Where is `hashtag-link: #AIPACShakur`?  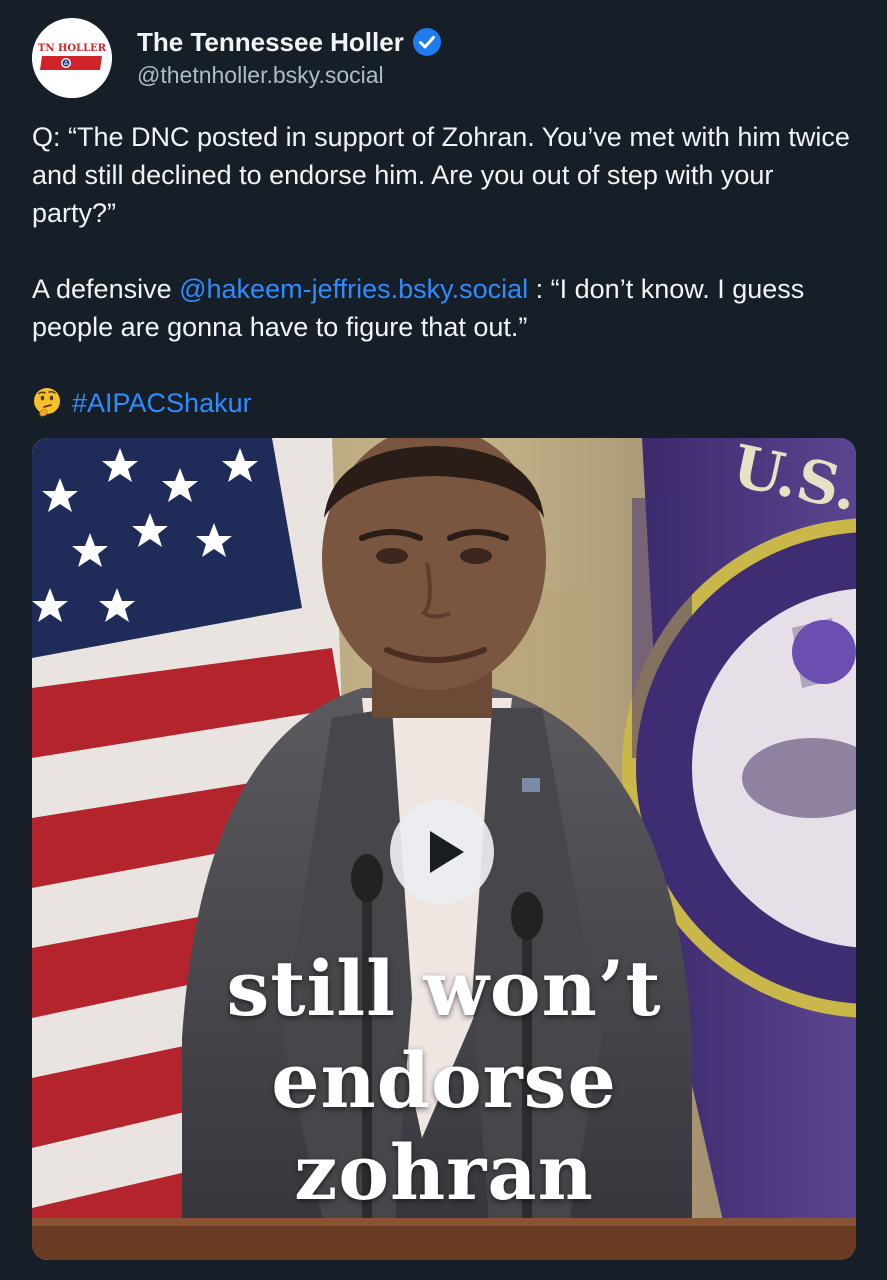 hashtag-link: #AIPACShakur is located at coordinates (162, 403).